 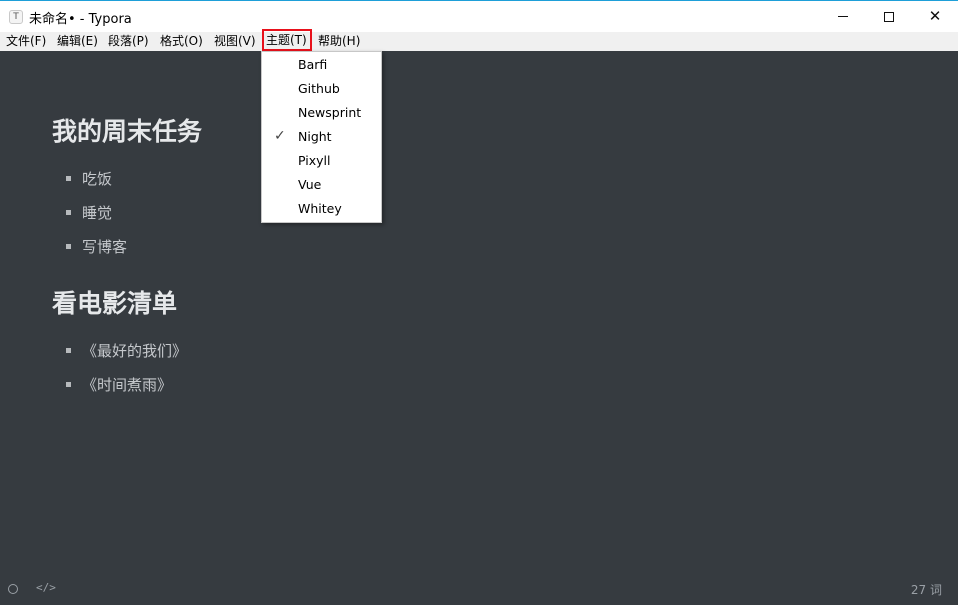 I want to click on typora-app-icon: T, so click(x=16, y=17).